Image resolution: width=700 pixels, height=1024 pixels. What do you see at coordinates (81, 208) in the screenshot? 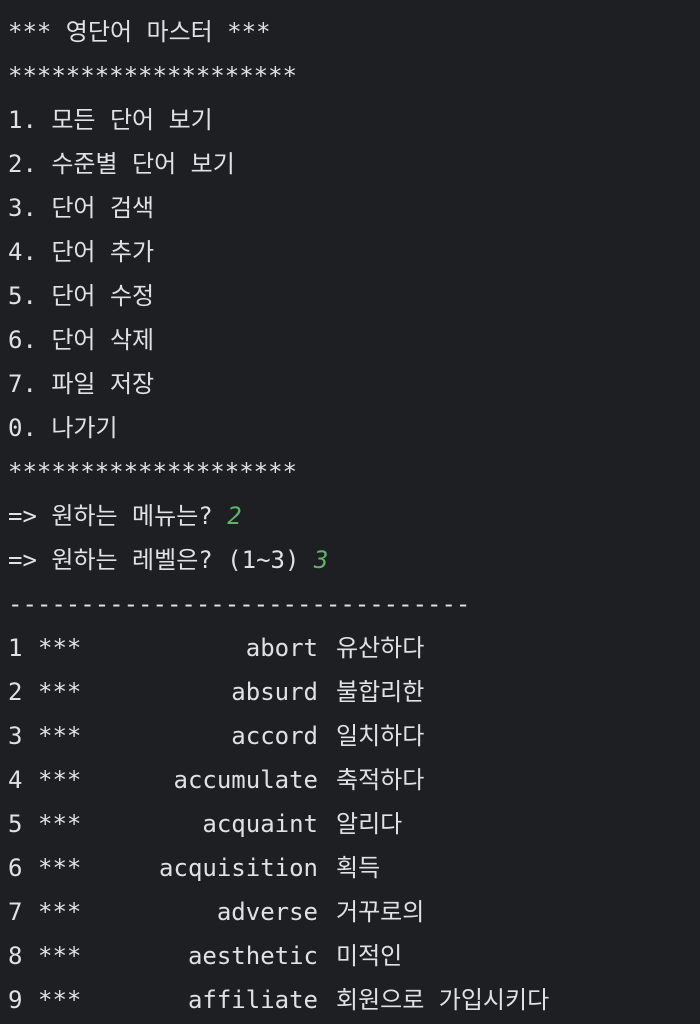
I see `menu-item: 3. 단어 검색` at bounding box center [81, 208].